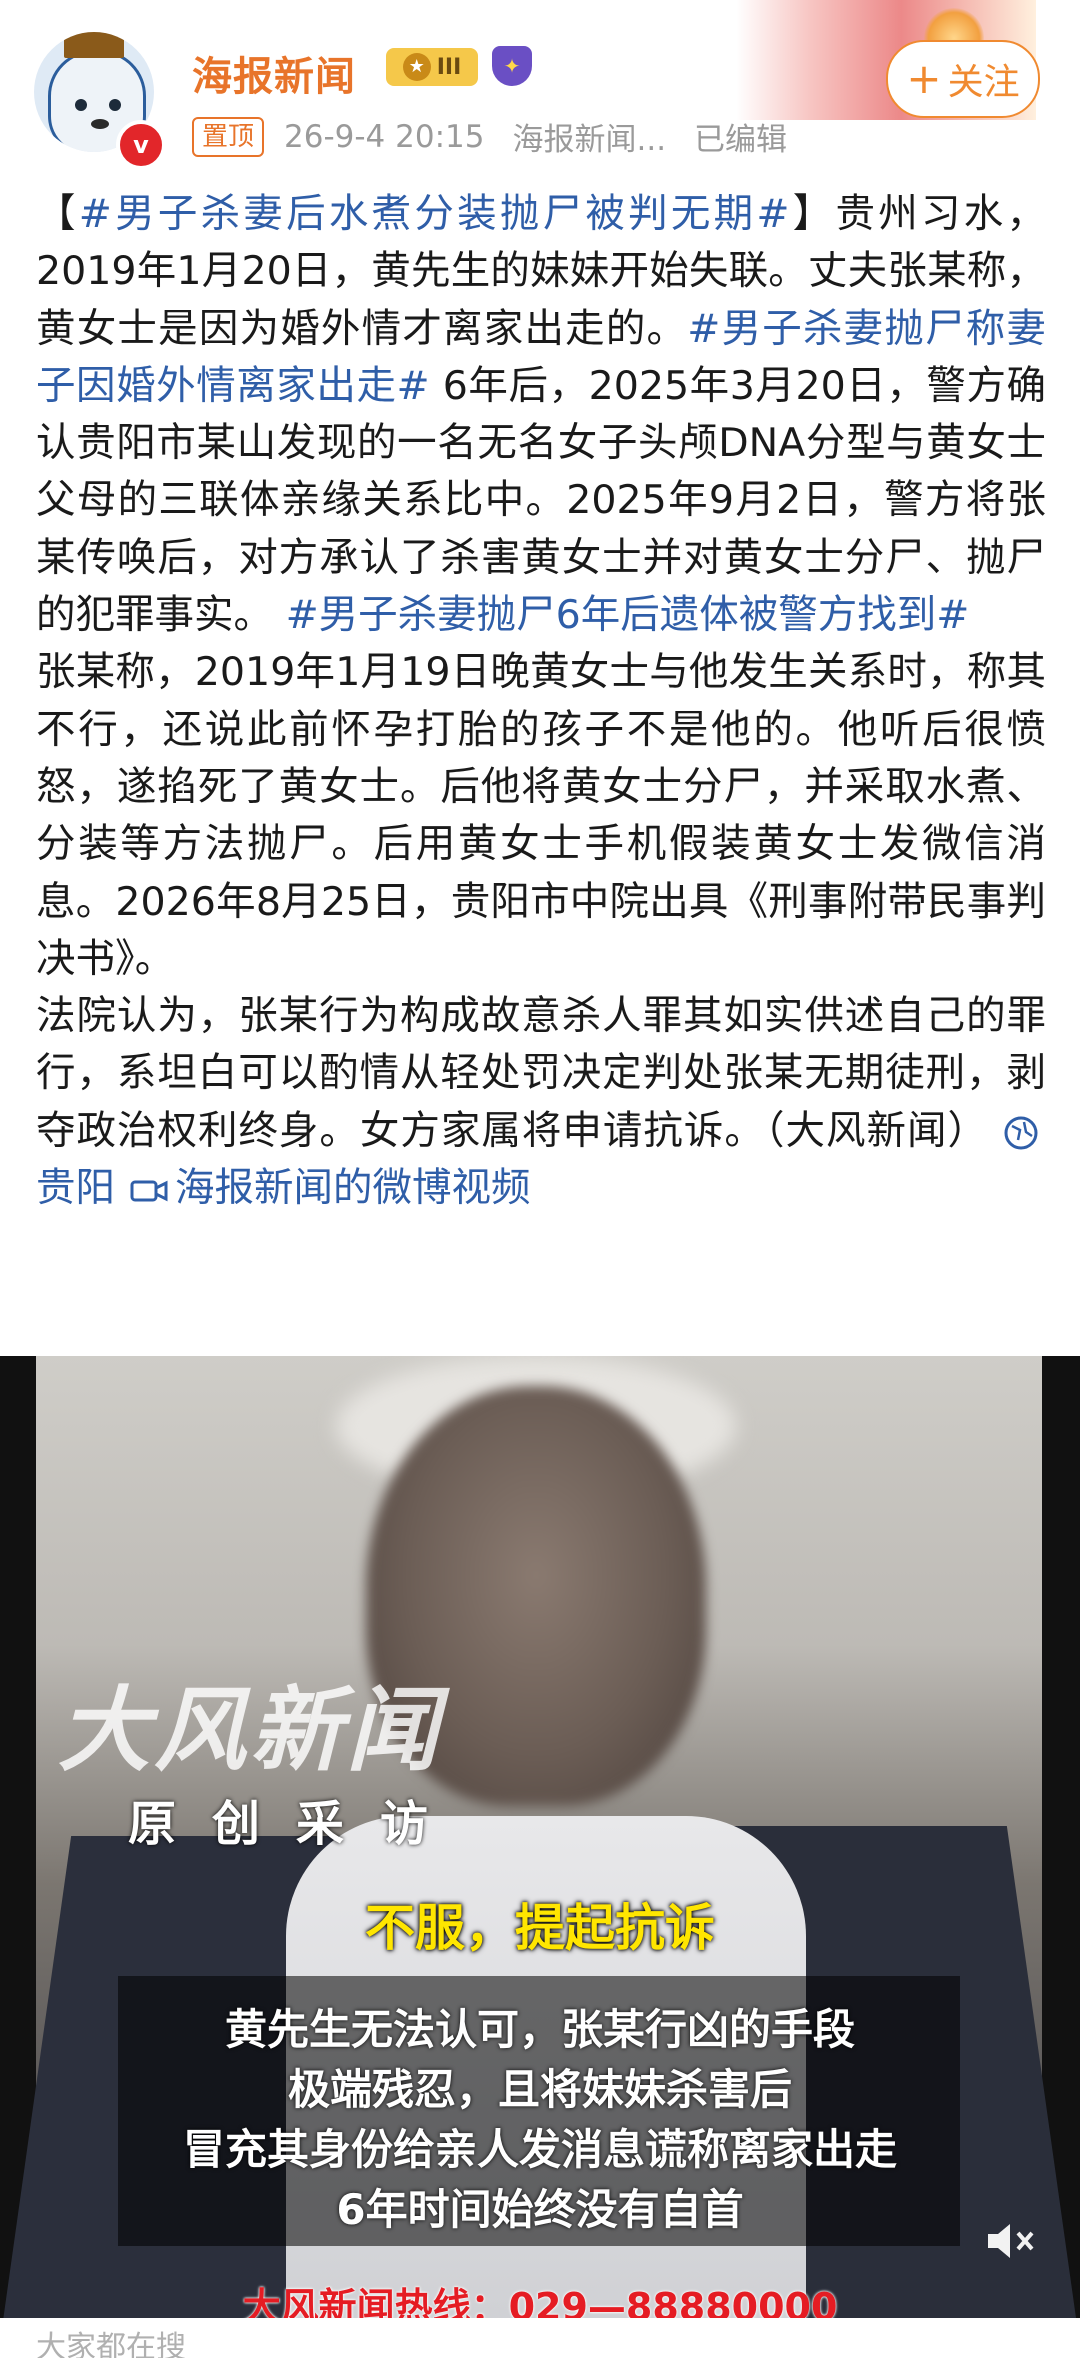 This screenshot has width=1080, height=2358. What do you see at coordinates (924, 78) in the screenshot?
I see `plus-icon: +` at bounding box center [924, 78].